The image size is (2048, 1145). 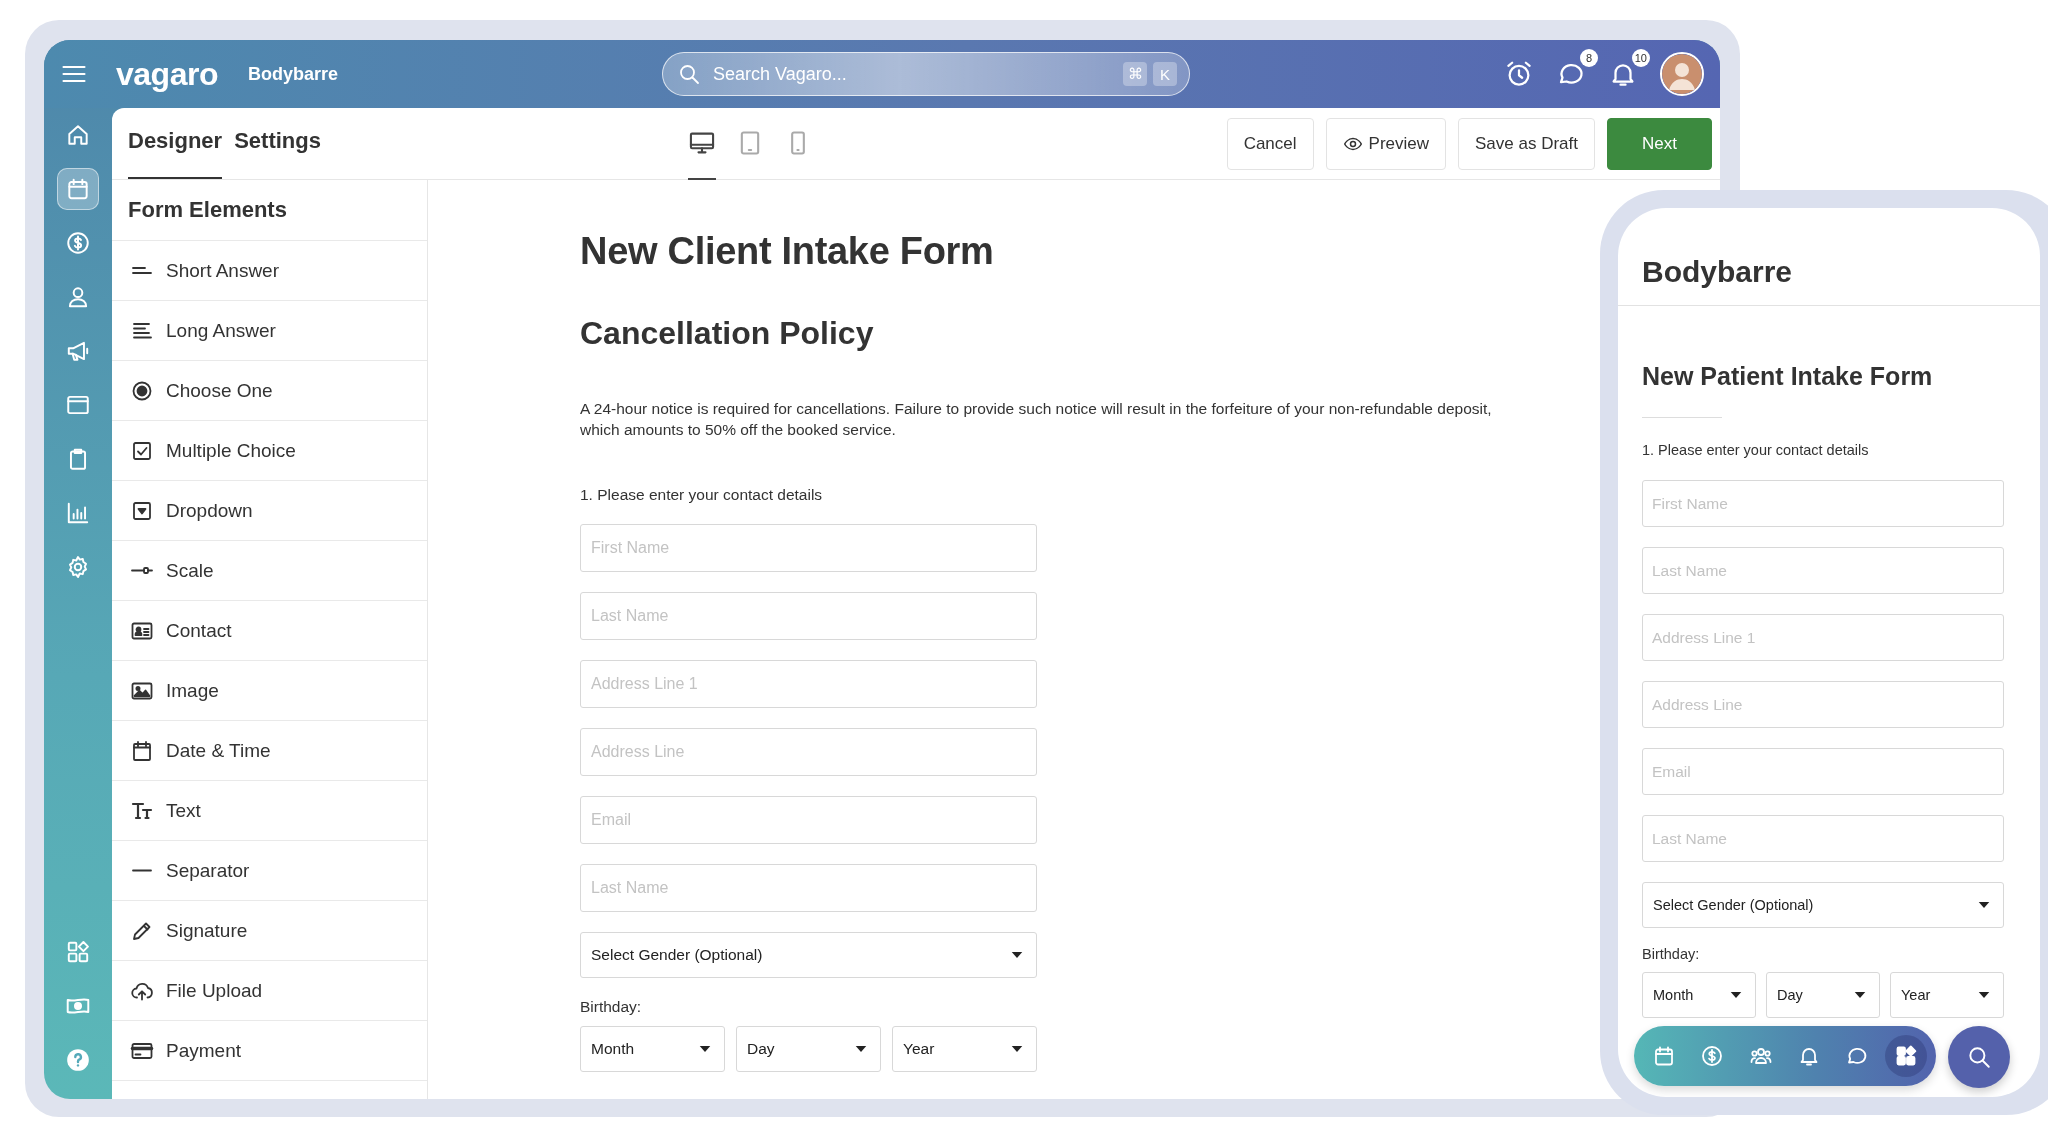 I want to click on form-element-item: Signature, so click(x=269, y=931).